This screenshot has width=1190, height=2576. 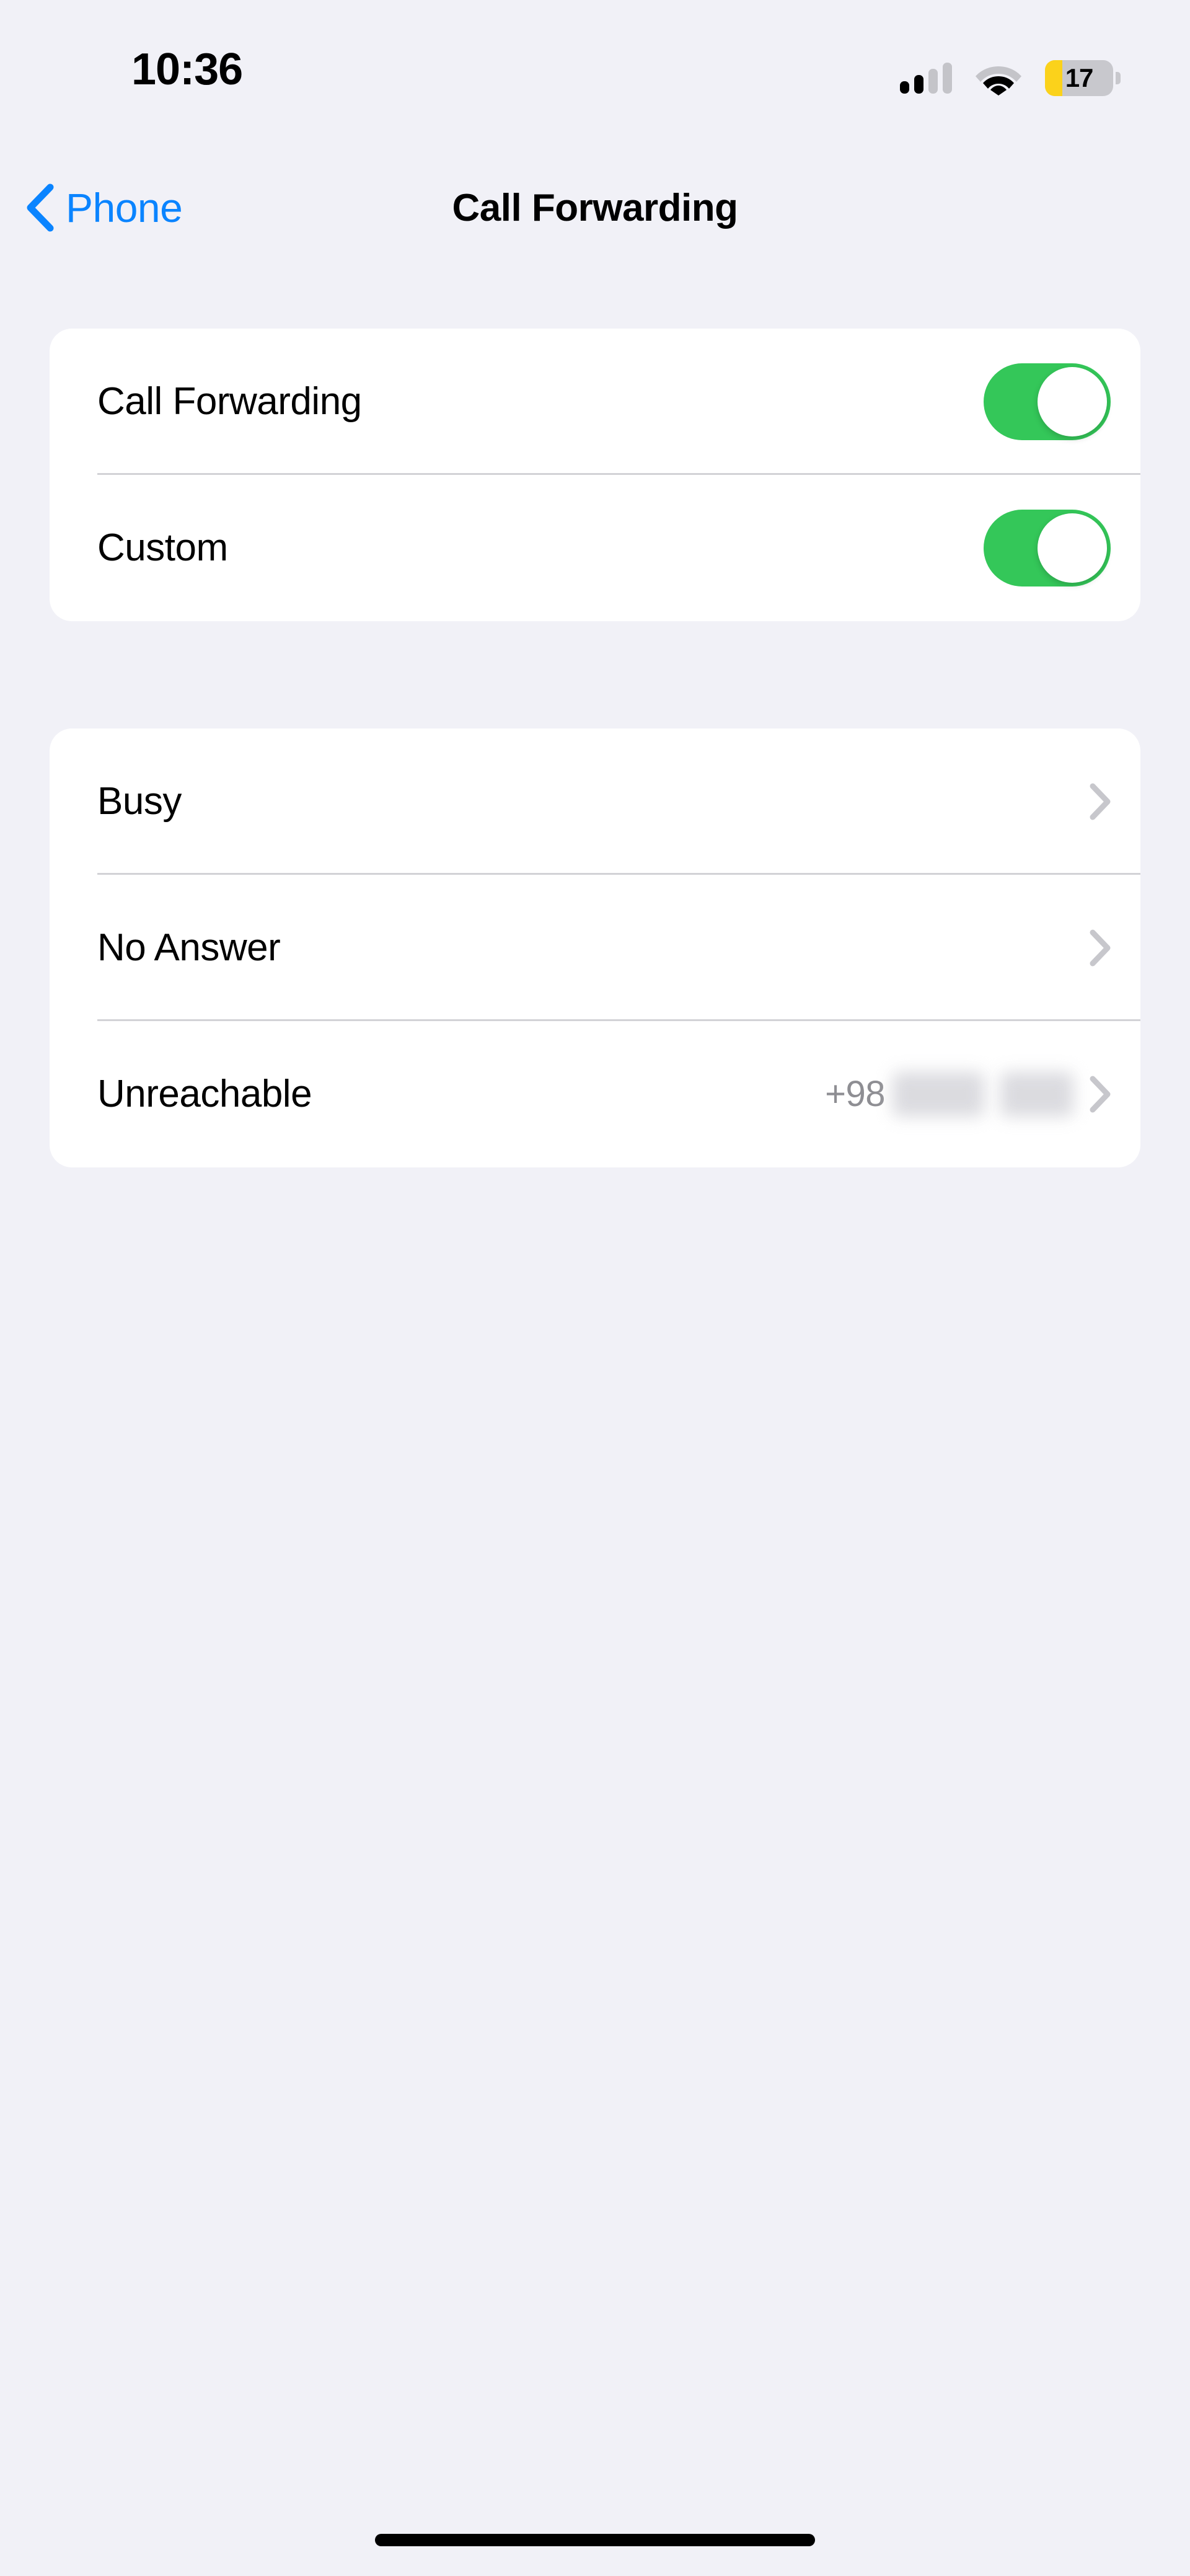 I want to click on home-indicator, so click(x=595, y=2540).